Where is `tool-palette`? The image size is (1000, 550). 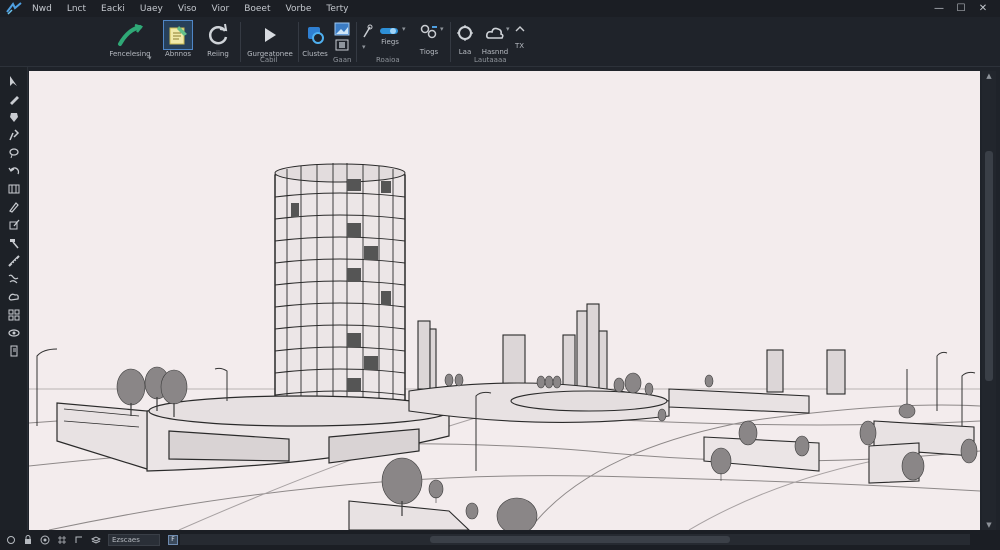 tool-palette is located at coordinates (14, 298).